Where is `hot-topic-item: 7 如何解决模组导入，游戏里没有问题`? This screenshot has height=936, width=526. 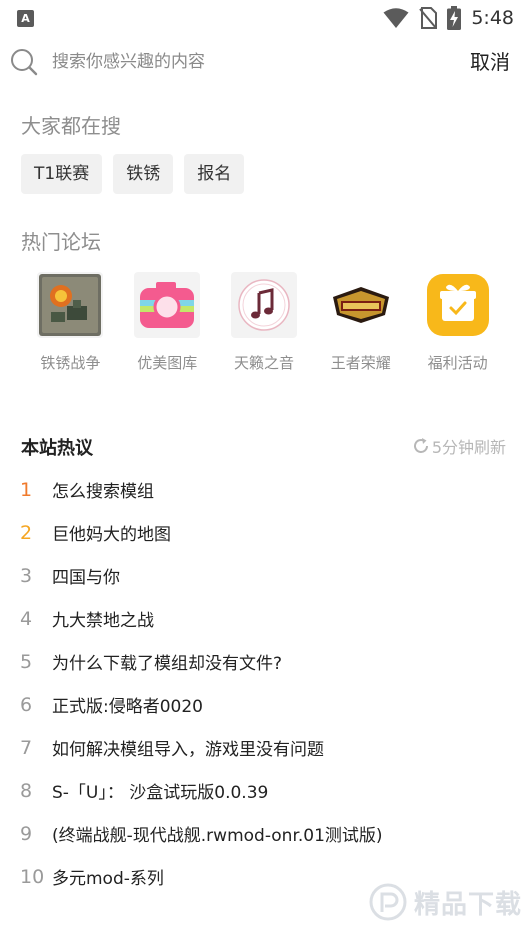 hot-topic-item: 7 如何解决模组导入，游戏里没有问题 is located at coordinates (263, 747).